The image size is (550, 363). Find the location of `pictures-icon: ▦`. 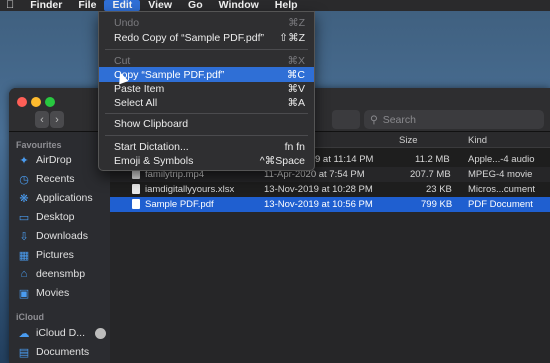

pictures-icon: ▦ is located at coordinates (24, 255).